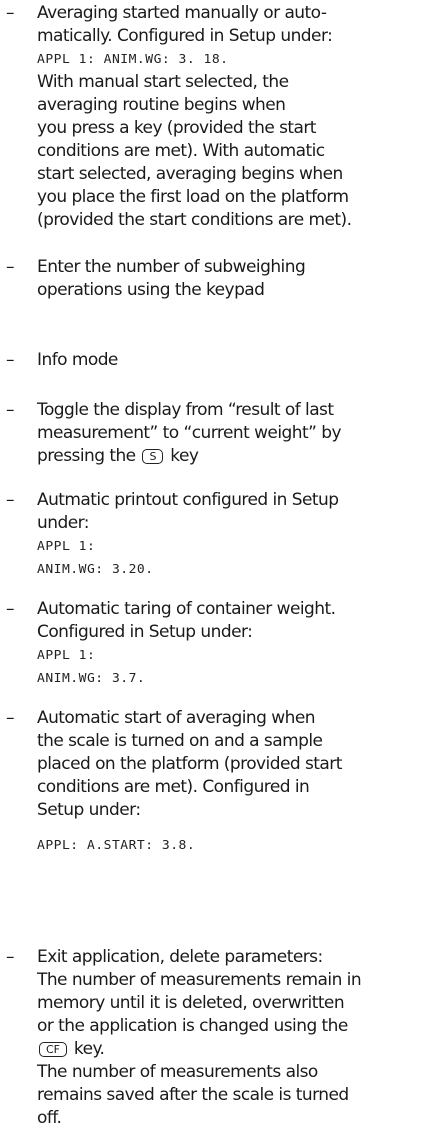  I want to click on text-line: matically. Configured in Setup under:, so click(185, 36).